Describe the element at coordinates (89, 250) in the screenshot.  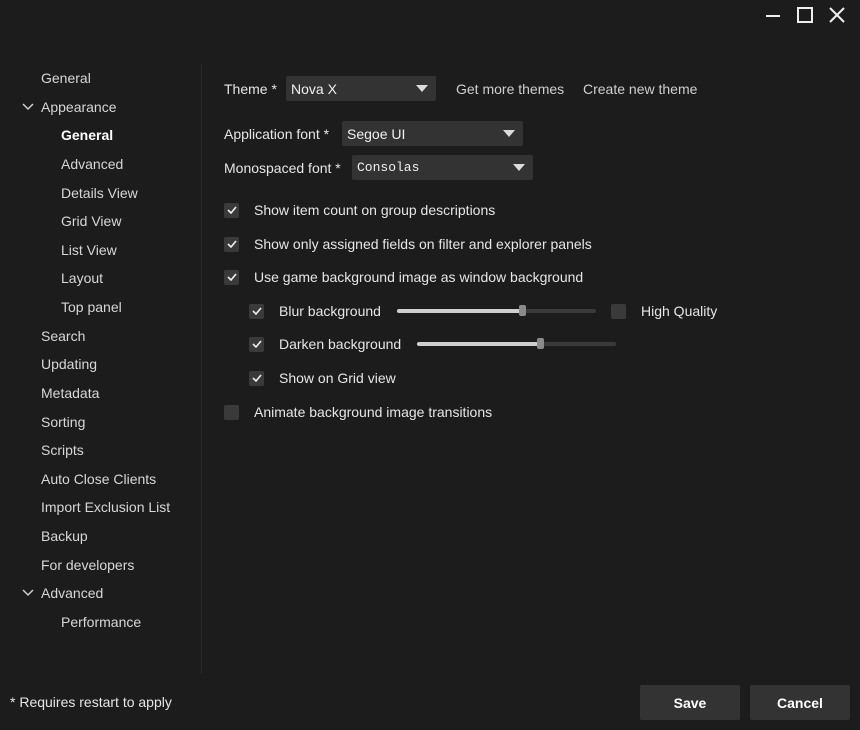
I see `sidebar-item-list-view: List View` at that location.